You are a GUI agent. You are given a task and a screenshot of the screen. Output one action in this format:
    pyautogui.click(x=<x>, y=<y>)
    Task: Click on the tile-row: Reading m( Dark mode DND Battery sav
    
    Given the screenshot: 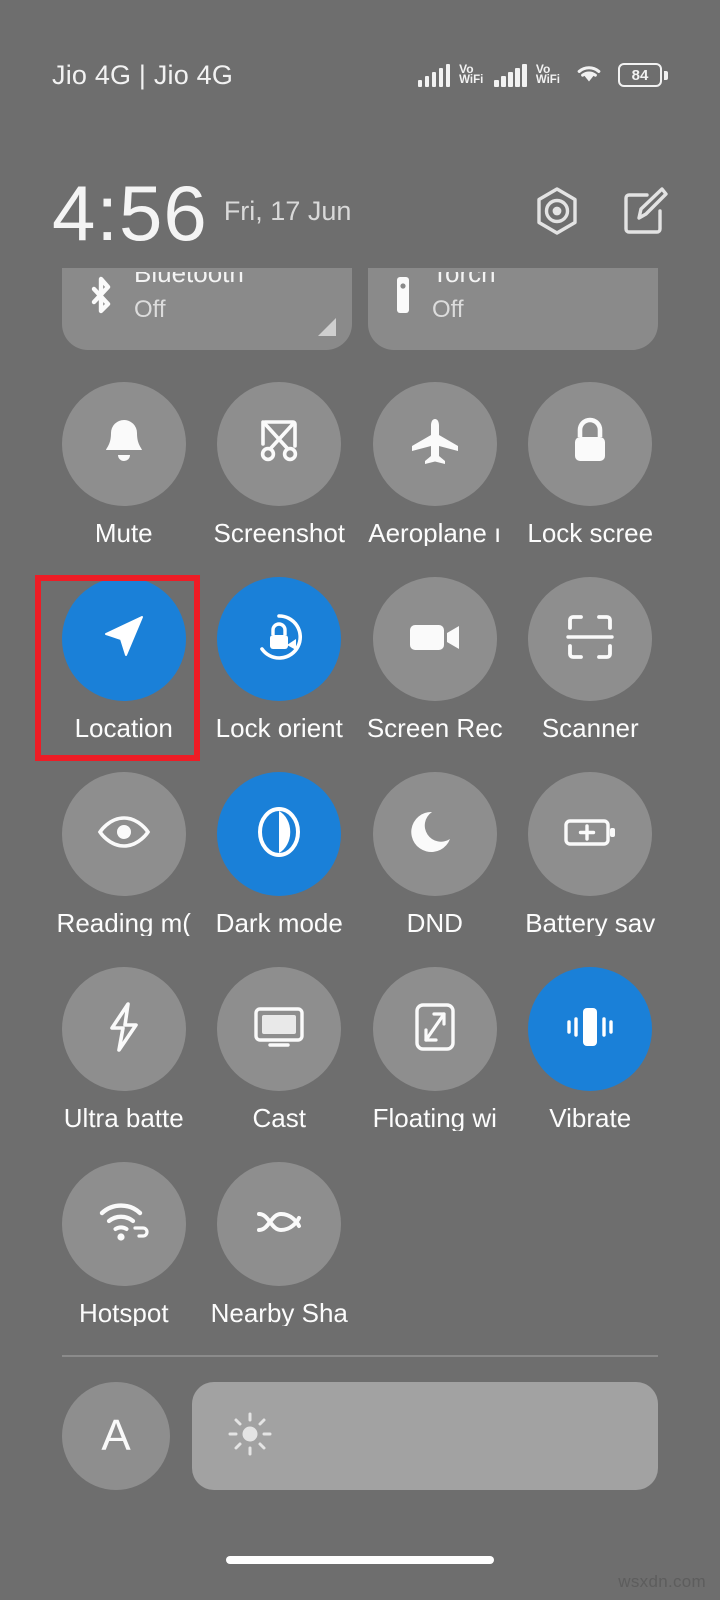 What is the action you would take?
    pyautogui.click(x=360, y=869)
    